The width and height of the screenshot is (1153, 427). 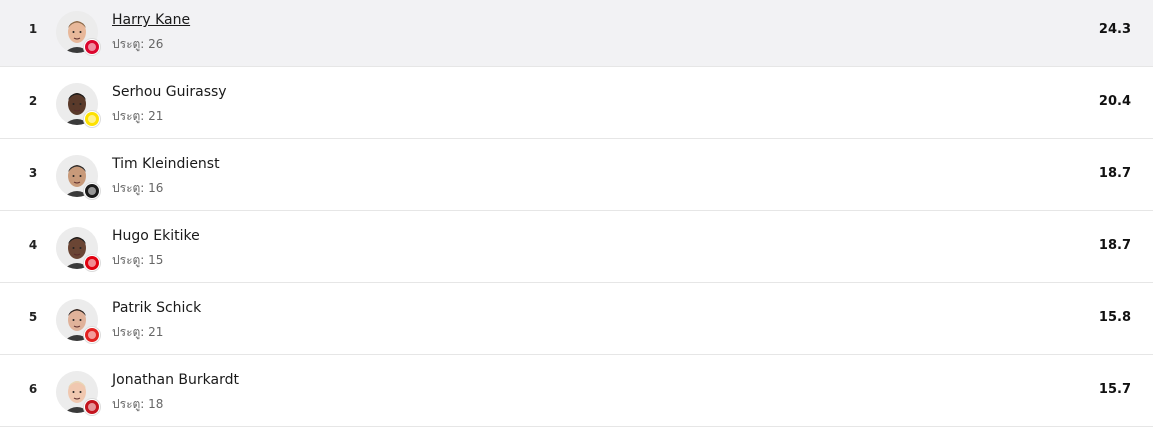 What do you see at coordinates (33, 389) in the screenshot?
I see `player-rank: 6` at bounding box center [33, 389].